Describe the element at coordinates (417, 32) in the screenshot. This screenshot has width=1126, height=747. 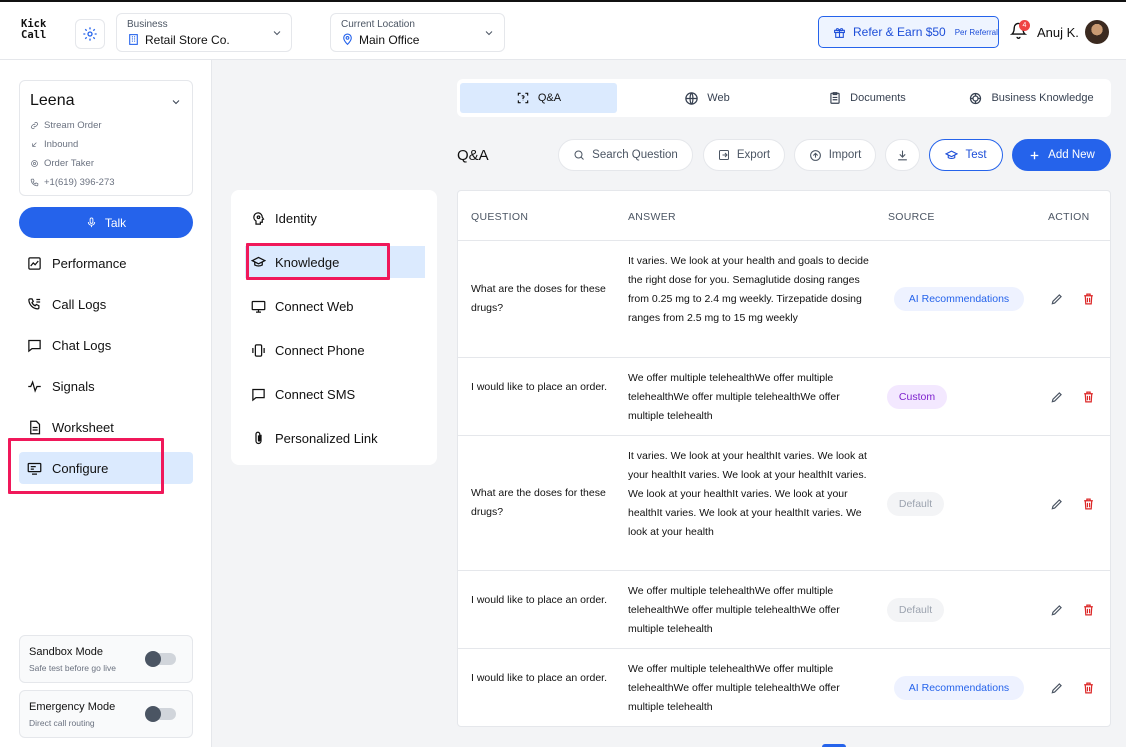
I see `location-select: Current Location Main Office` at that location.